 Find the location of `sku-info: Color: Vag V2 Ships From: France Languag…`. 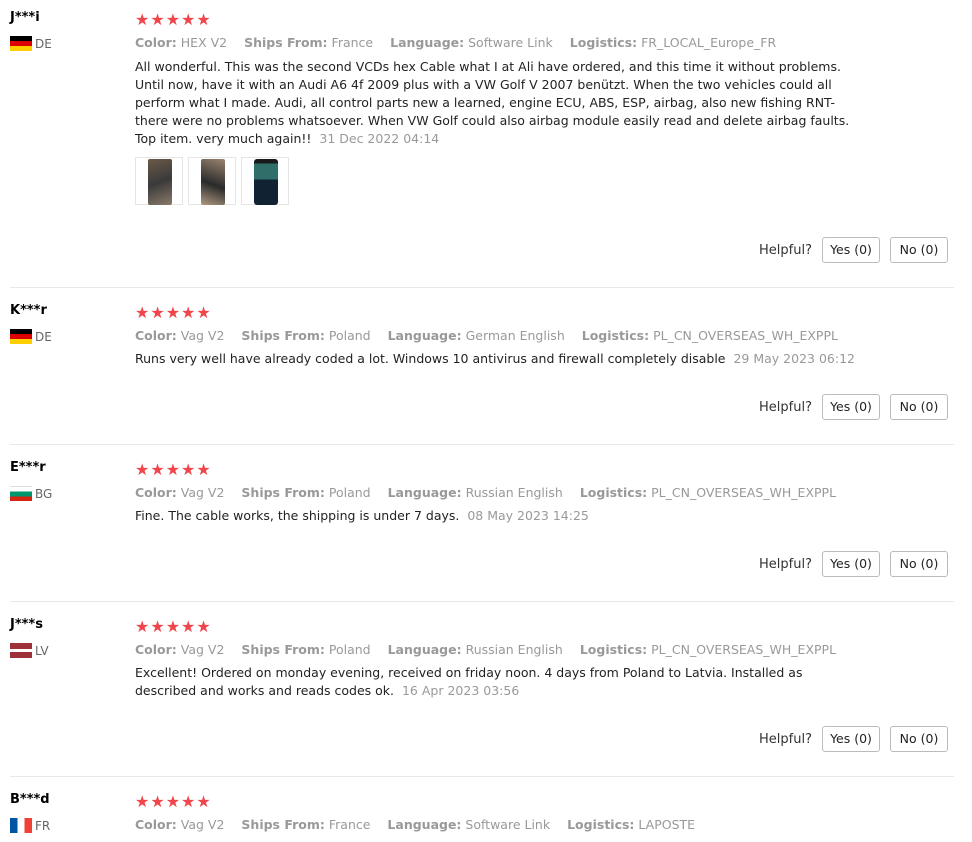

sku-info: Color: Vag V2 Ships From: France Languag… is located at coordinates (415, 824).